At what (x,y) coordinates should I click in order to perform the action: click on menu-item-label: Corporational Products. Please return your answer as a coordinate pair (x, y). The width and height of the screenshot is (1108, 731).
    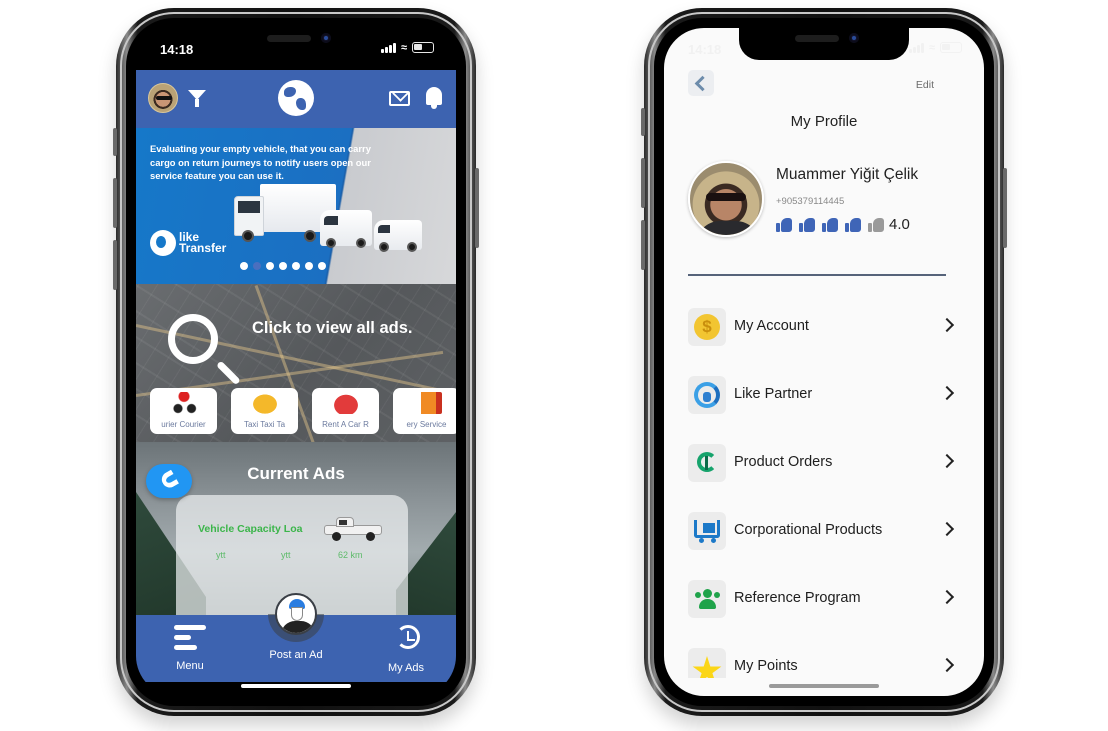
    Looking at the image, I should click on (808, 530).